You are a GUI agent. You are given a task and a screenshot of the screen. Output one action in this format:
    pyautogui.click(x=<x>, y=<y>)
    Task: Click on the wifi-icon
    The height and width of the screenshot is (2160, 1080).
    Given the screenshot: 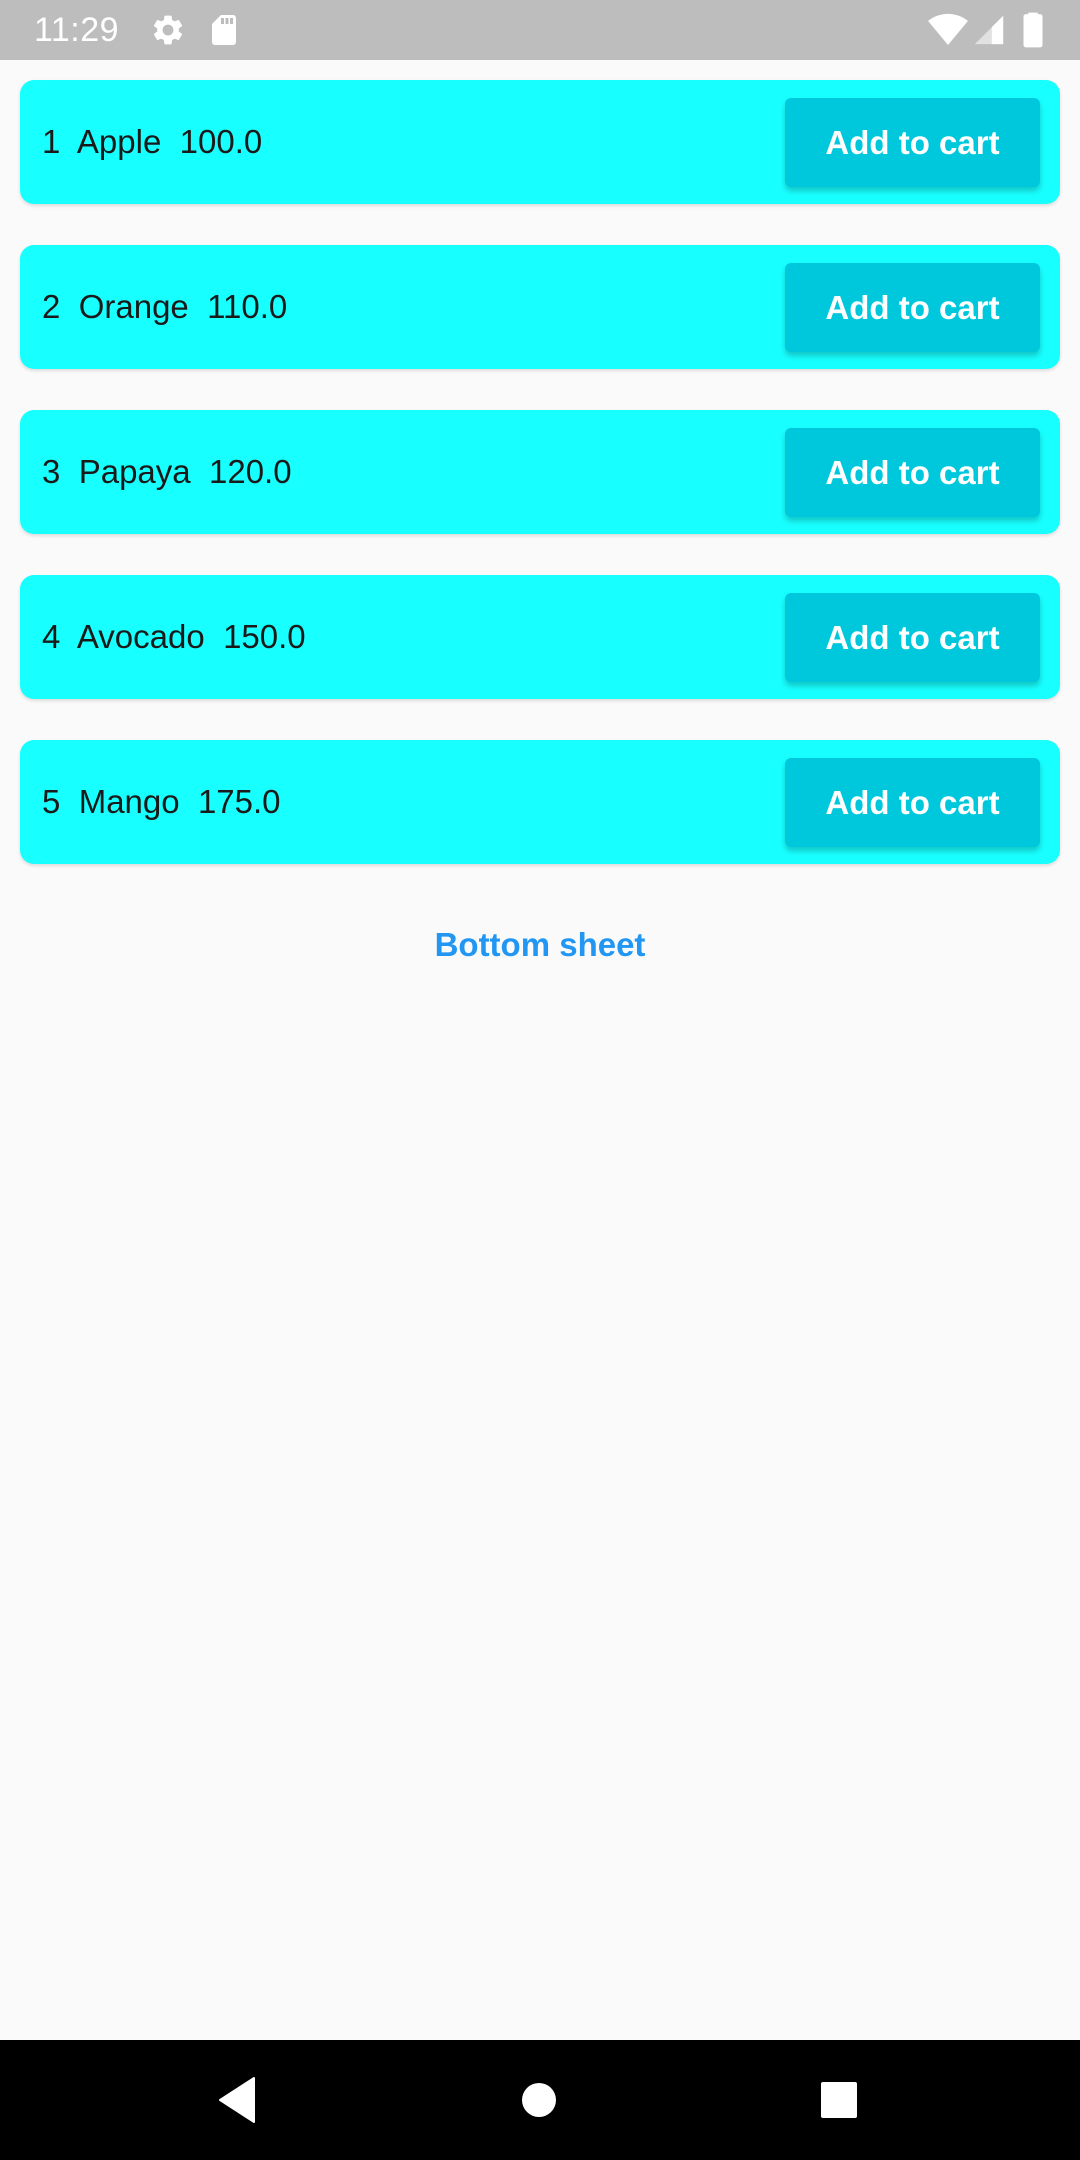 What is the action you would take?
    pyautogui.click(x=948, y=29)
    